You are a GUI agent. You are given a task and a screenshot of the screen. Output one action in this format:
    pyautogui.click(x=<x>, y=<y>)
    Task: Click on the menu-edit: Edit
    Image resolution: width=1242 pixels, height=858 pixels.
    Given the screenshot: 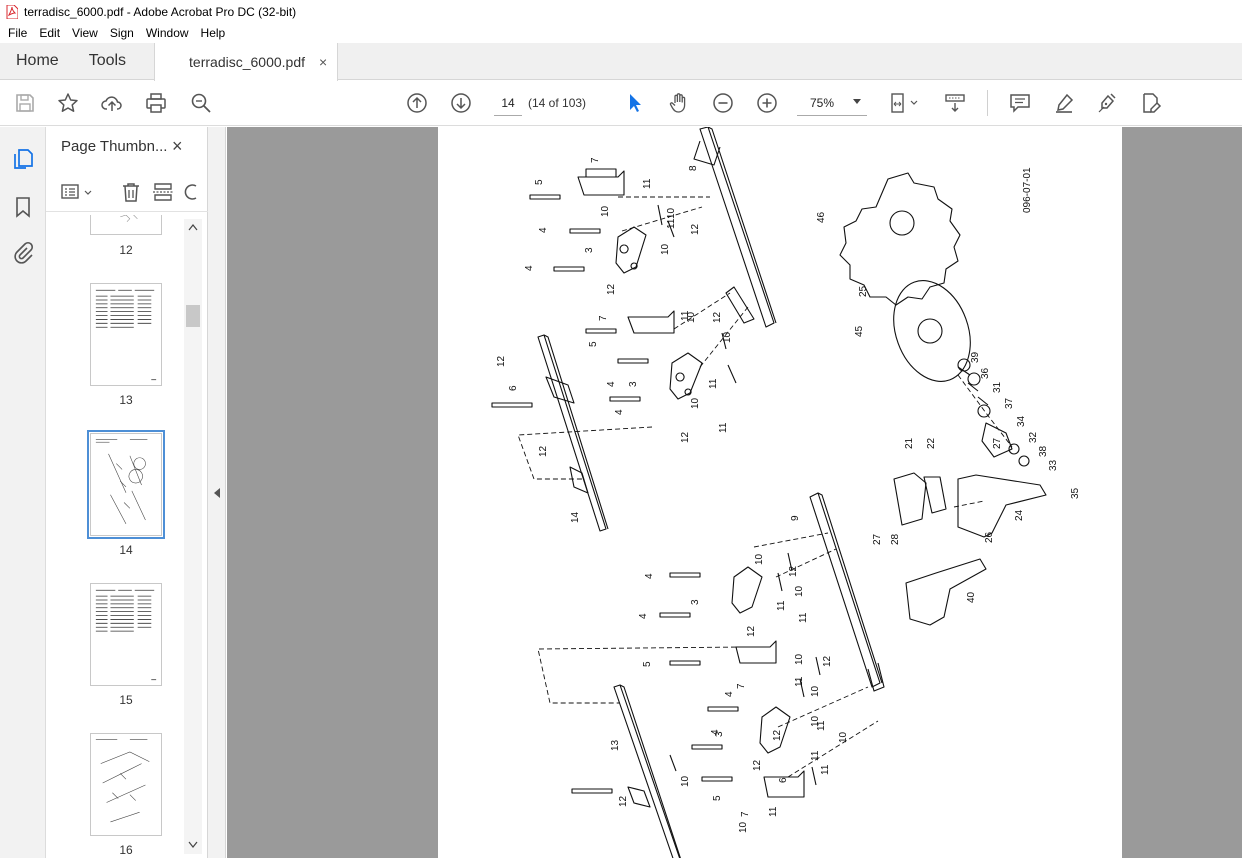 What is the action you would take?
    pyautogui.click(x=49, y=33)
    